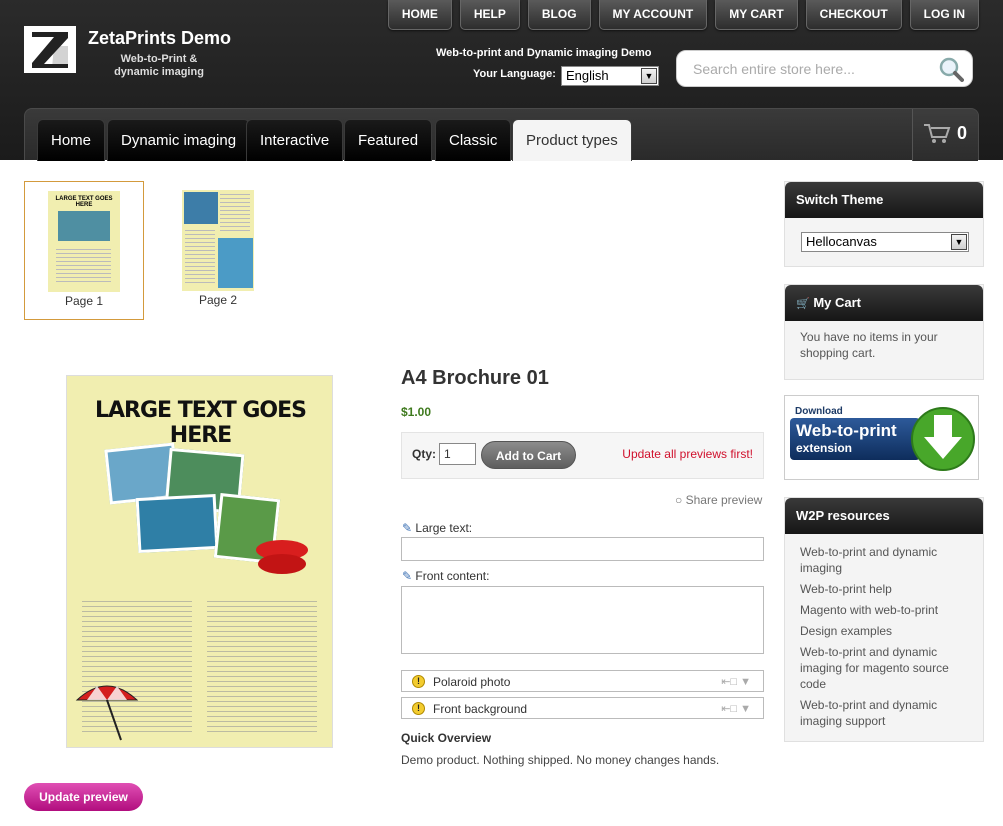 Image resolution: width=1003 pixels, height=826 pixels. Describe the element at coordinates (218, 300) in the screenshot. I see `page-2-label: Page 2` at that location.